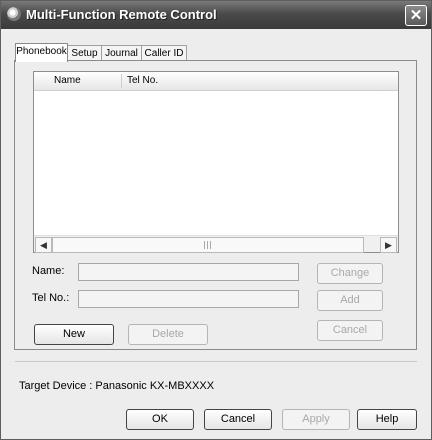 The height and width of the screenshot is (440, 432). Describe the element at coordinates (350, 300) in the screenshot. I see `add-button: Add` at that location.